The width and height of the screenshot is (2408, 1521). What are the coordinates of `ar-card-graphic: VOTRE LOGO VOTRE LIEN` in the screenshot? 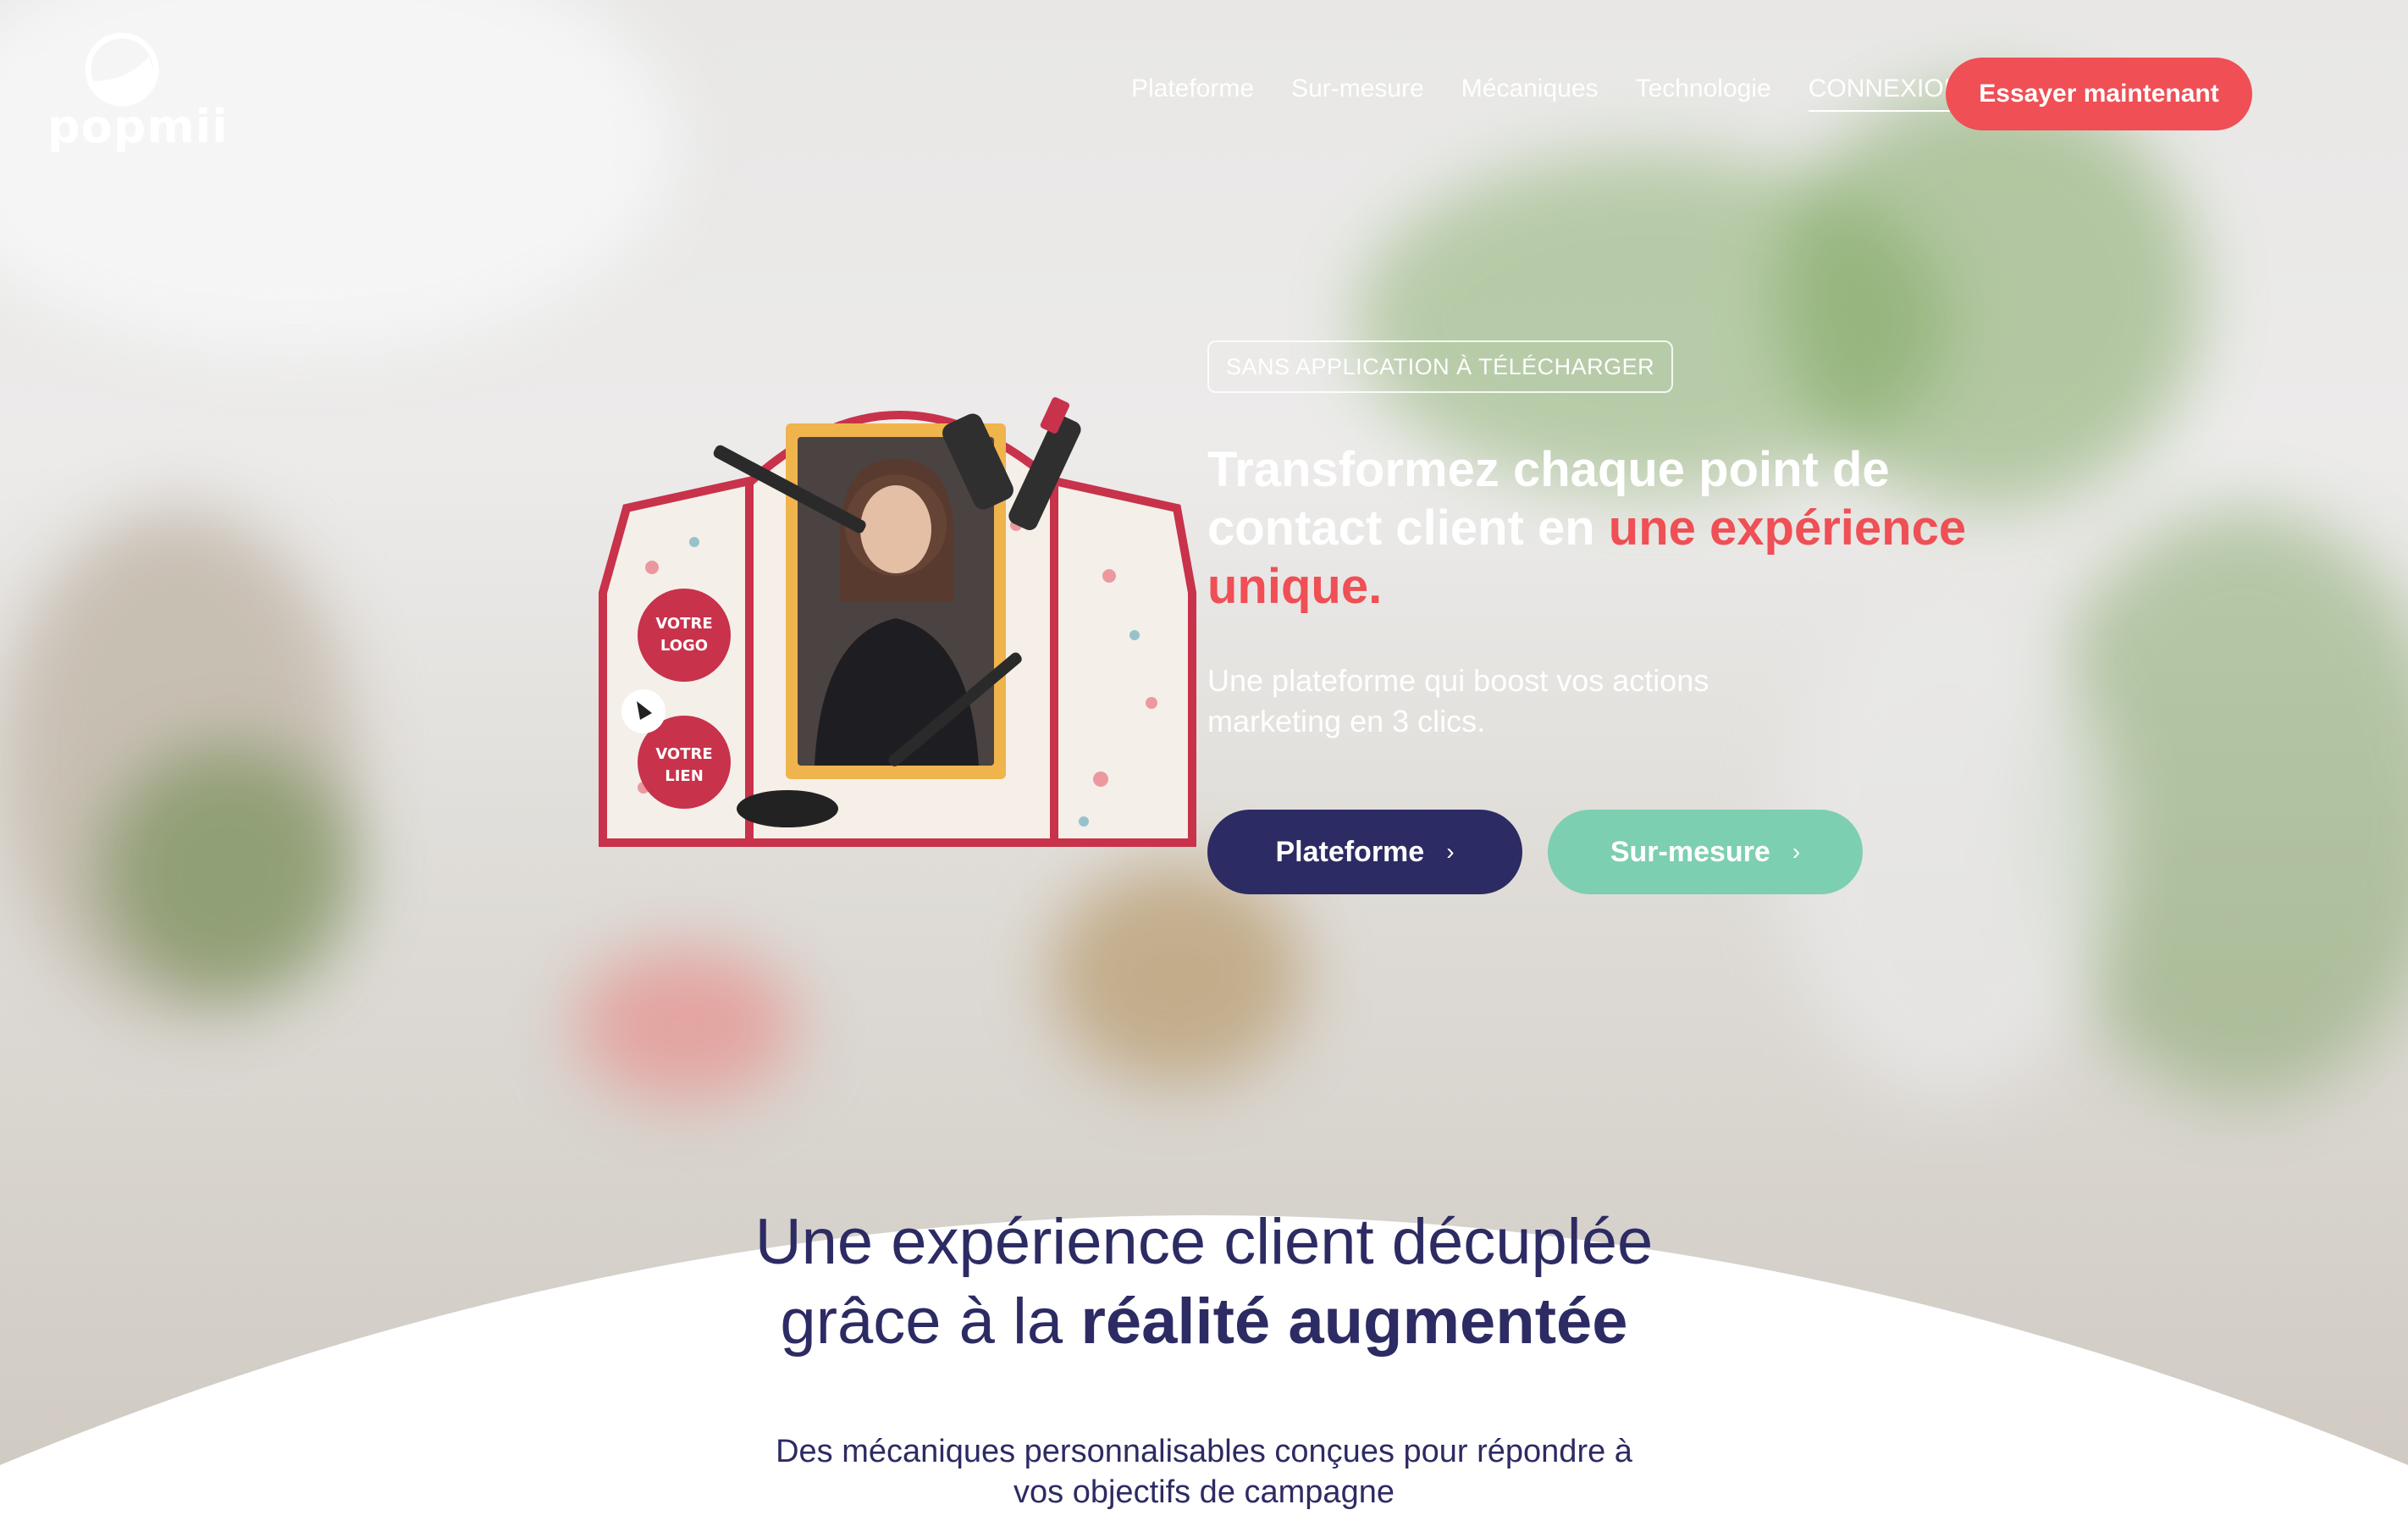 It's located at (897, 622).